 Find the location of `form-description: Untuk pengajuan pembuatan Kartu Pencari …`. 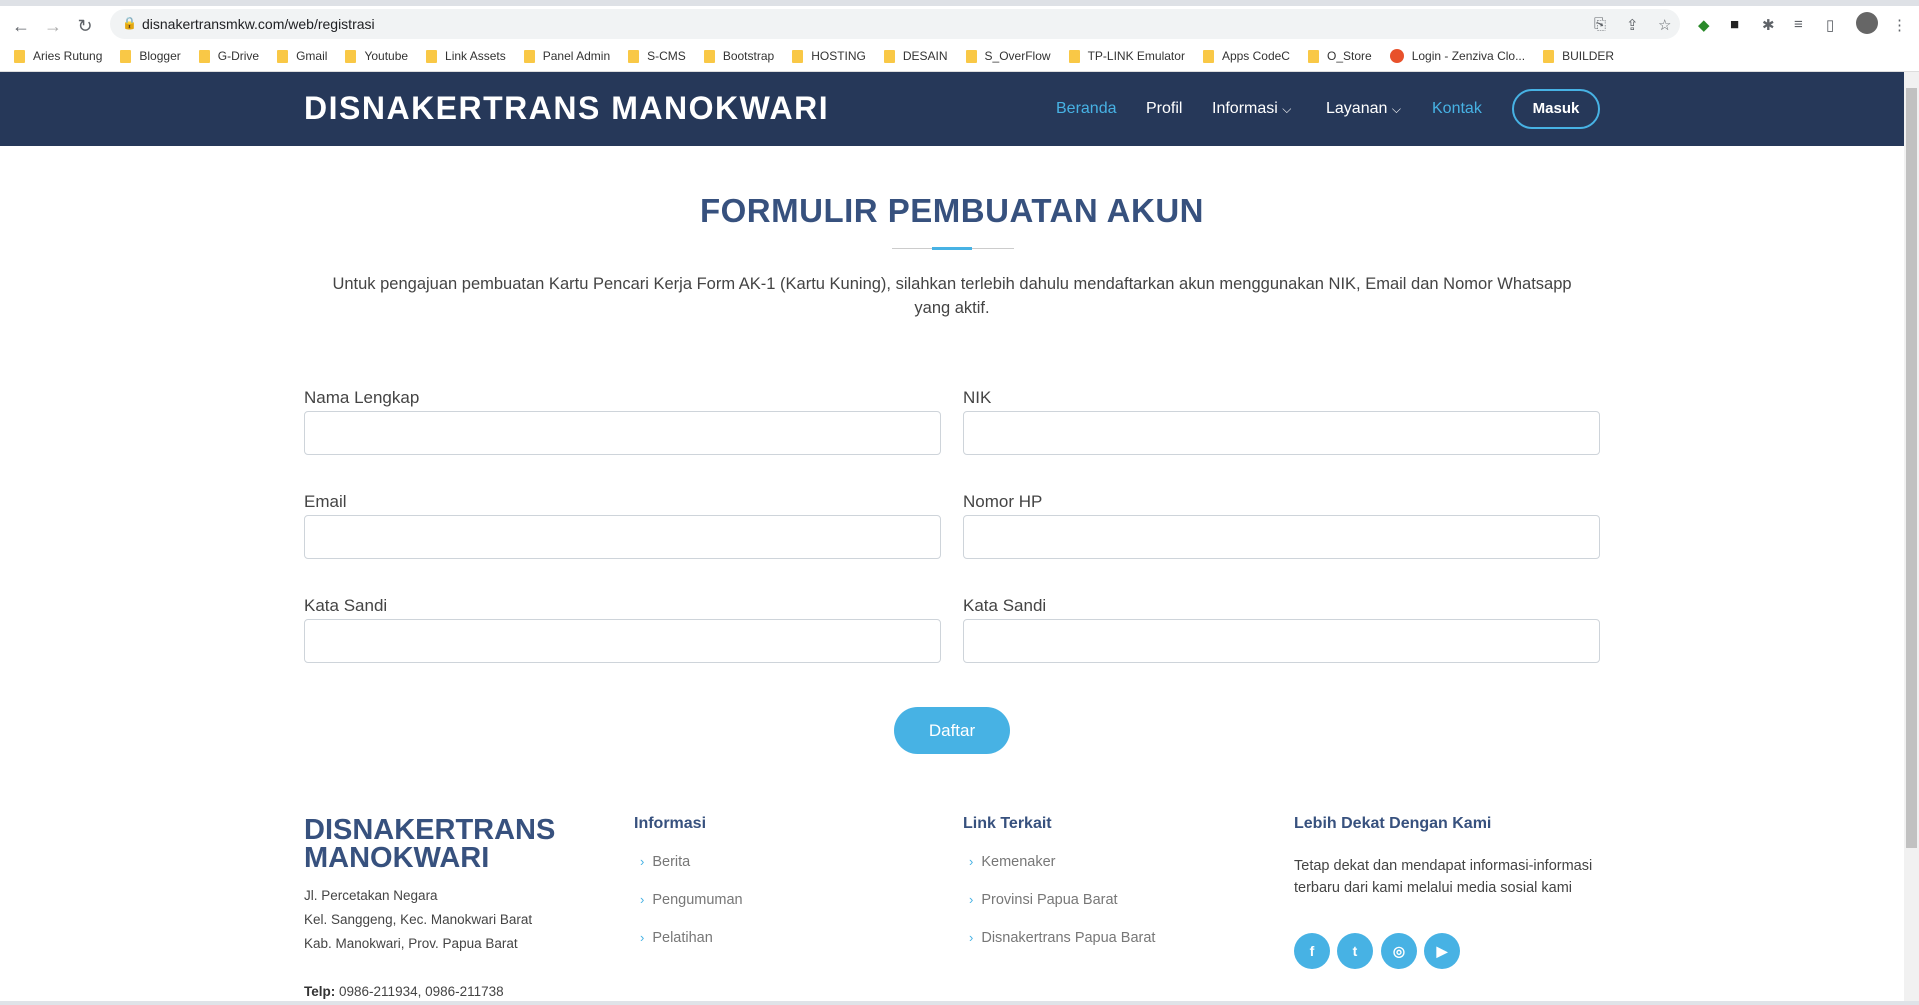

form-description: Untuk pengajuan pembuatan Kartu Pencari … is located at coordinates (952, 296).